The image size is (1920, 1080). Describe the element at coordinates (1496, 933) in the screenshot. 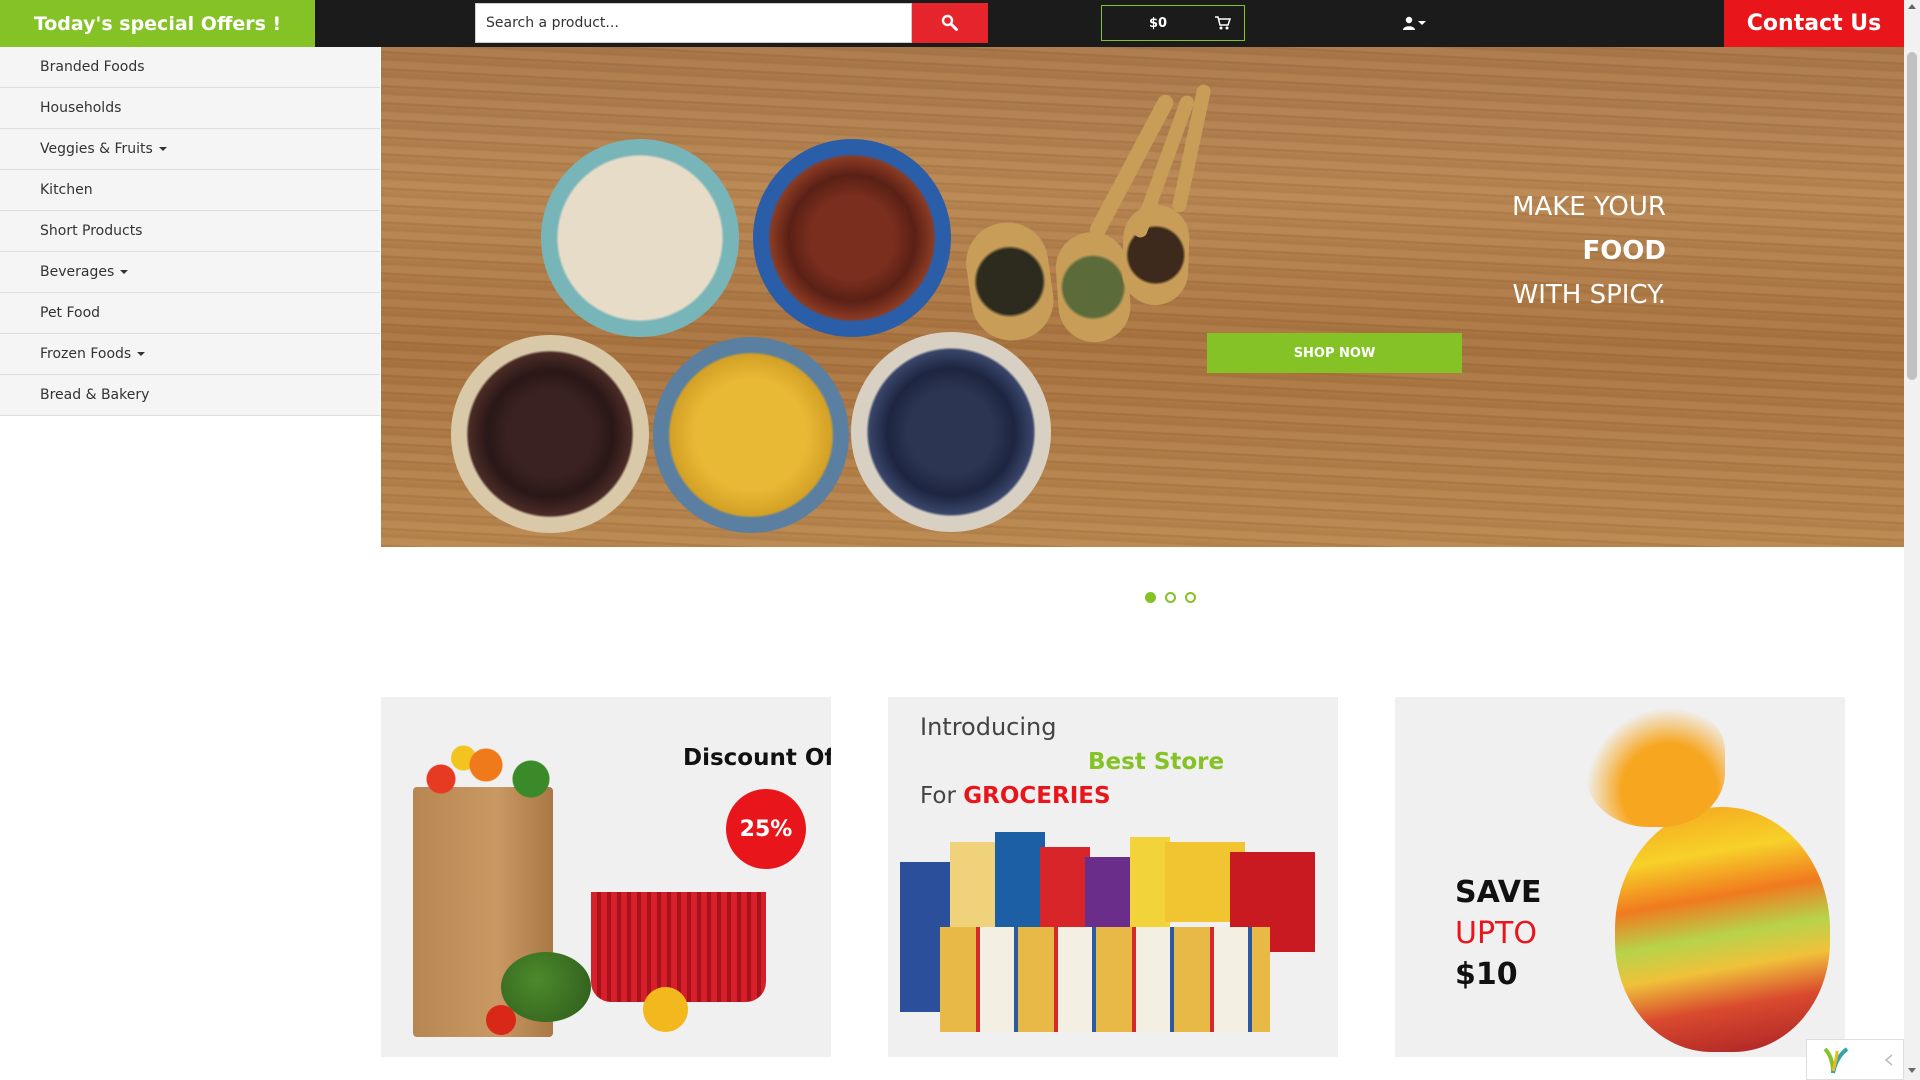

I see `upto-text: UPTO` at that location.